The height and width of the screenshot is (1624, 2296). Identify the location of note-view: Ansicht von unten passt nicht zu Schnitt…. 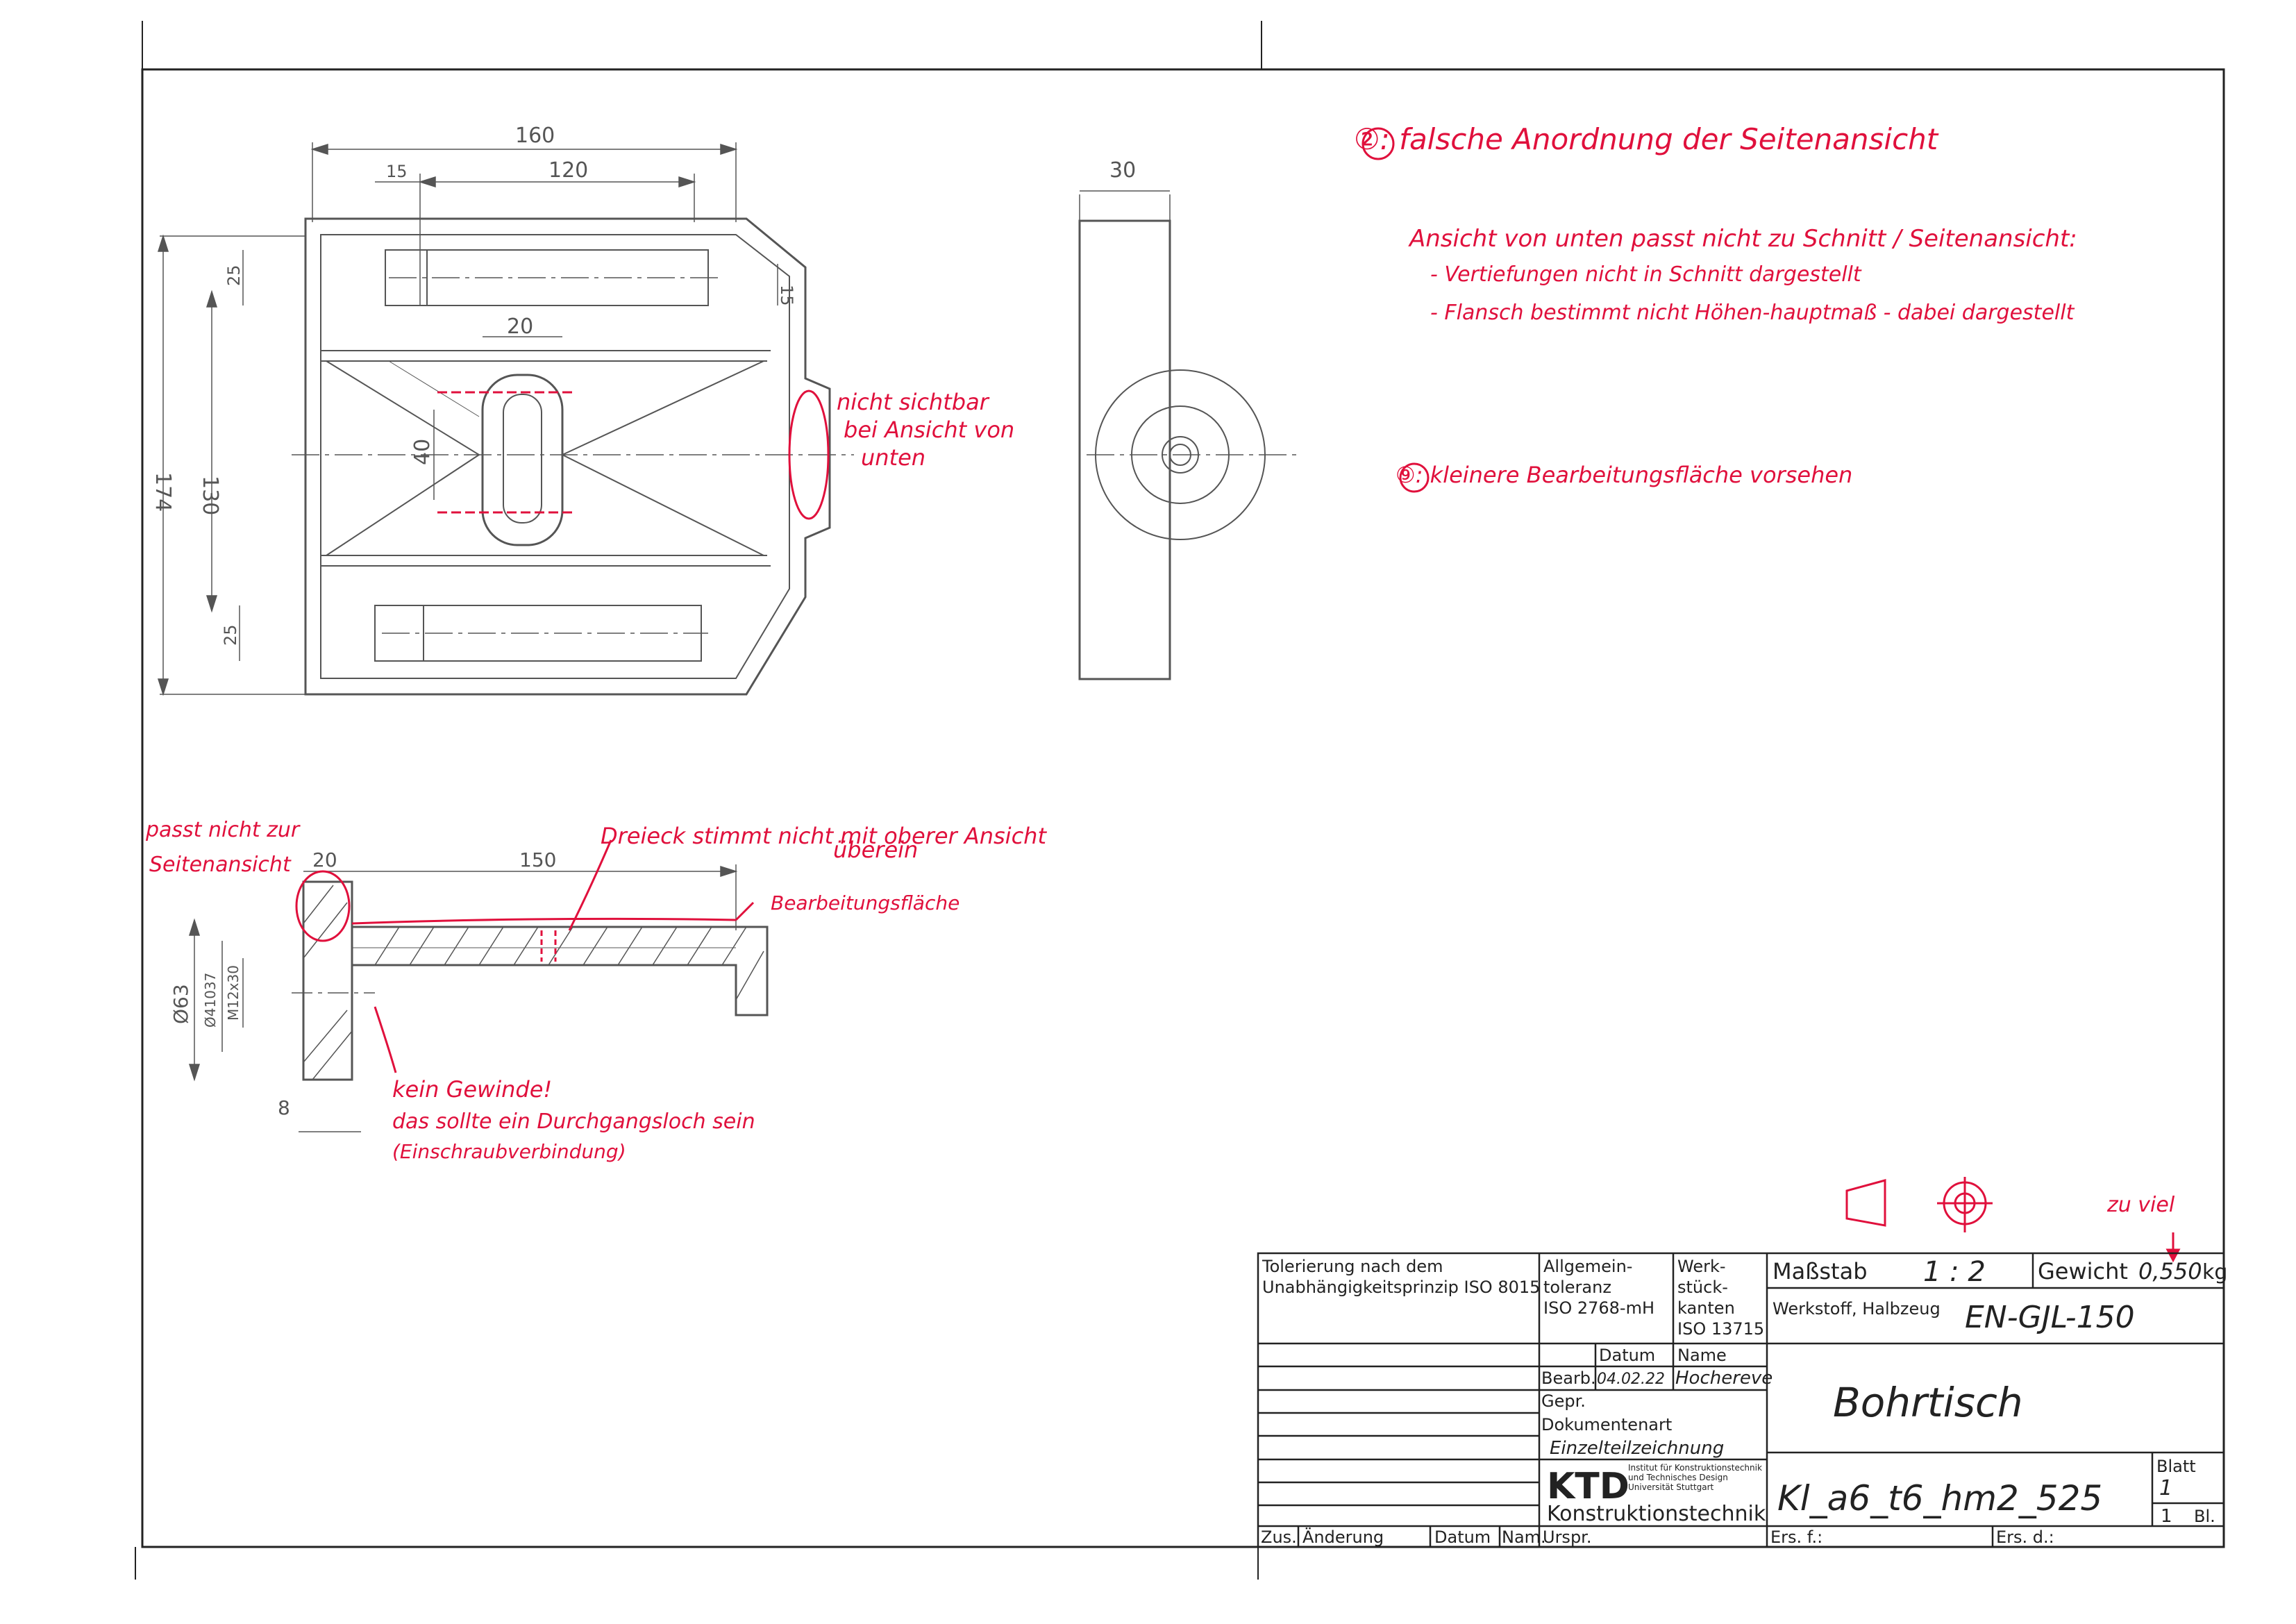
(1742, 239).